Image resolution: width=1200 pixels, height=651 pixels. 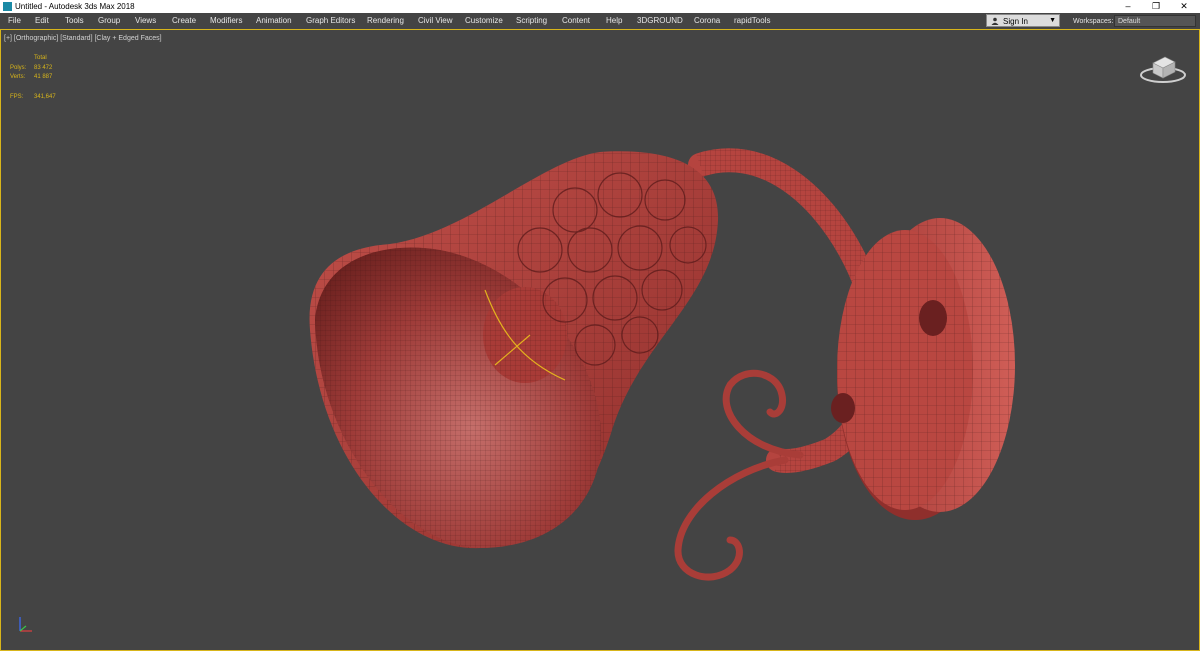 I want to click on axis-gizmo-icon, so click(x=25, y=624).